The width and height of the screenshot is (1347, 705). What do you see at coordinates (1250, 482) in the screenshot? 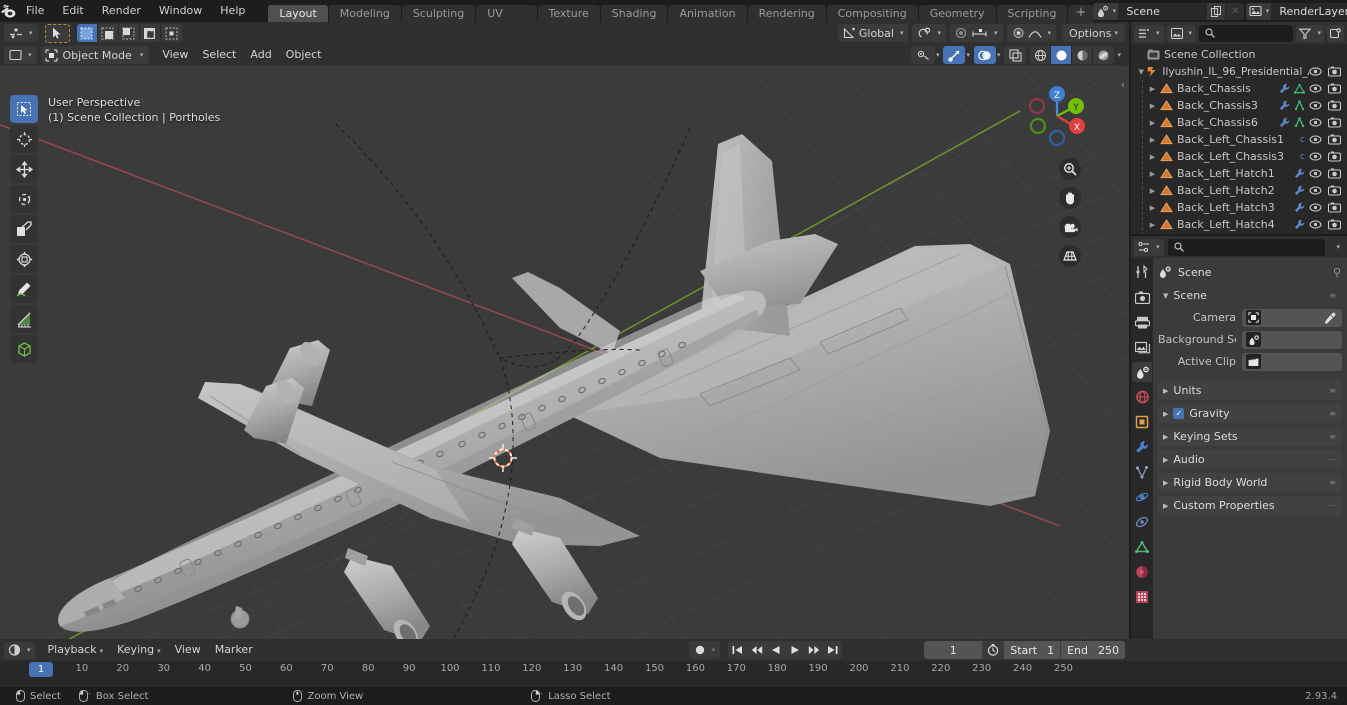
I see `panel-header-rigid-body-world: ▶ Rigid Body World ≡` at bounding box center [1250, 482].